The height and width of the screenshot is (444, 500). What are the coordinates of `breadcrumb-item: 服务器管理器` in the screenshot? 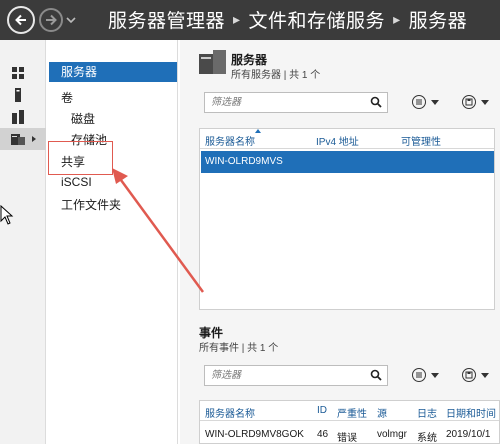 It's located at (166, 19).